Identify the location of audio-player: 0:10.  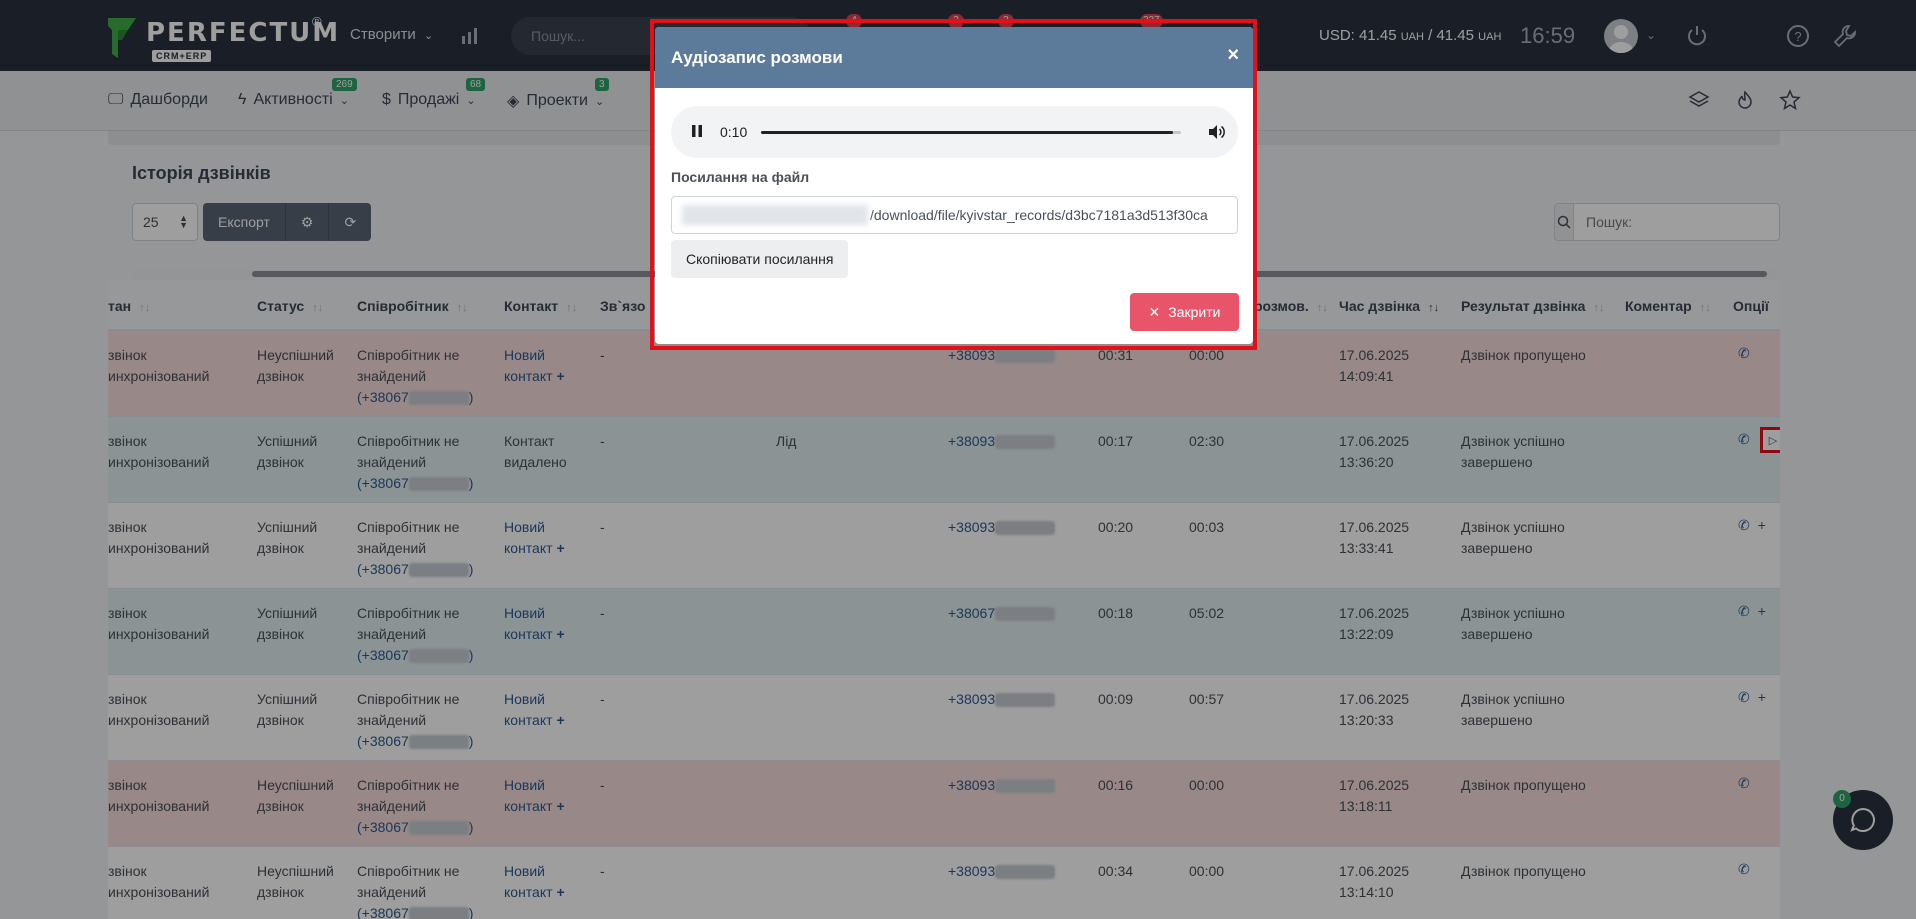
(954, 132).